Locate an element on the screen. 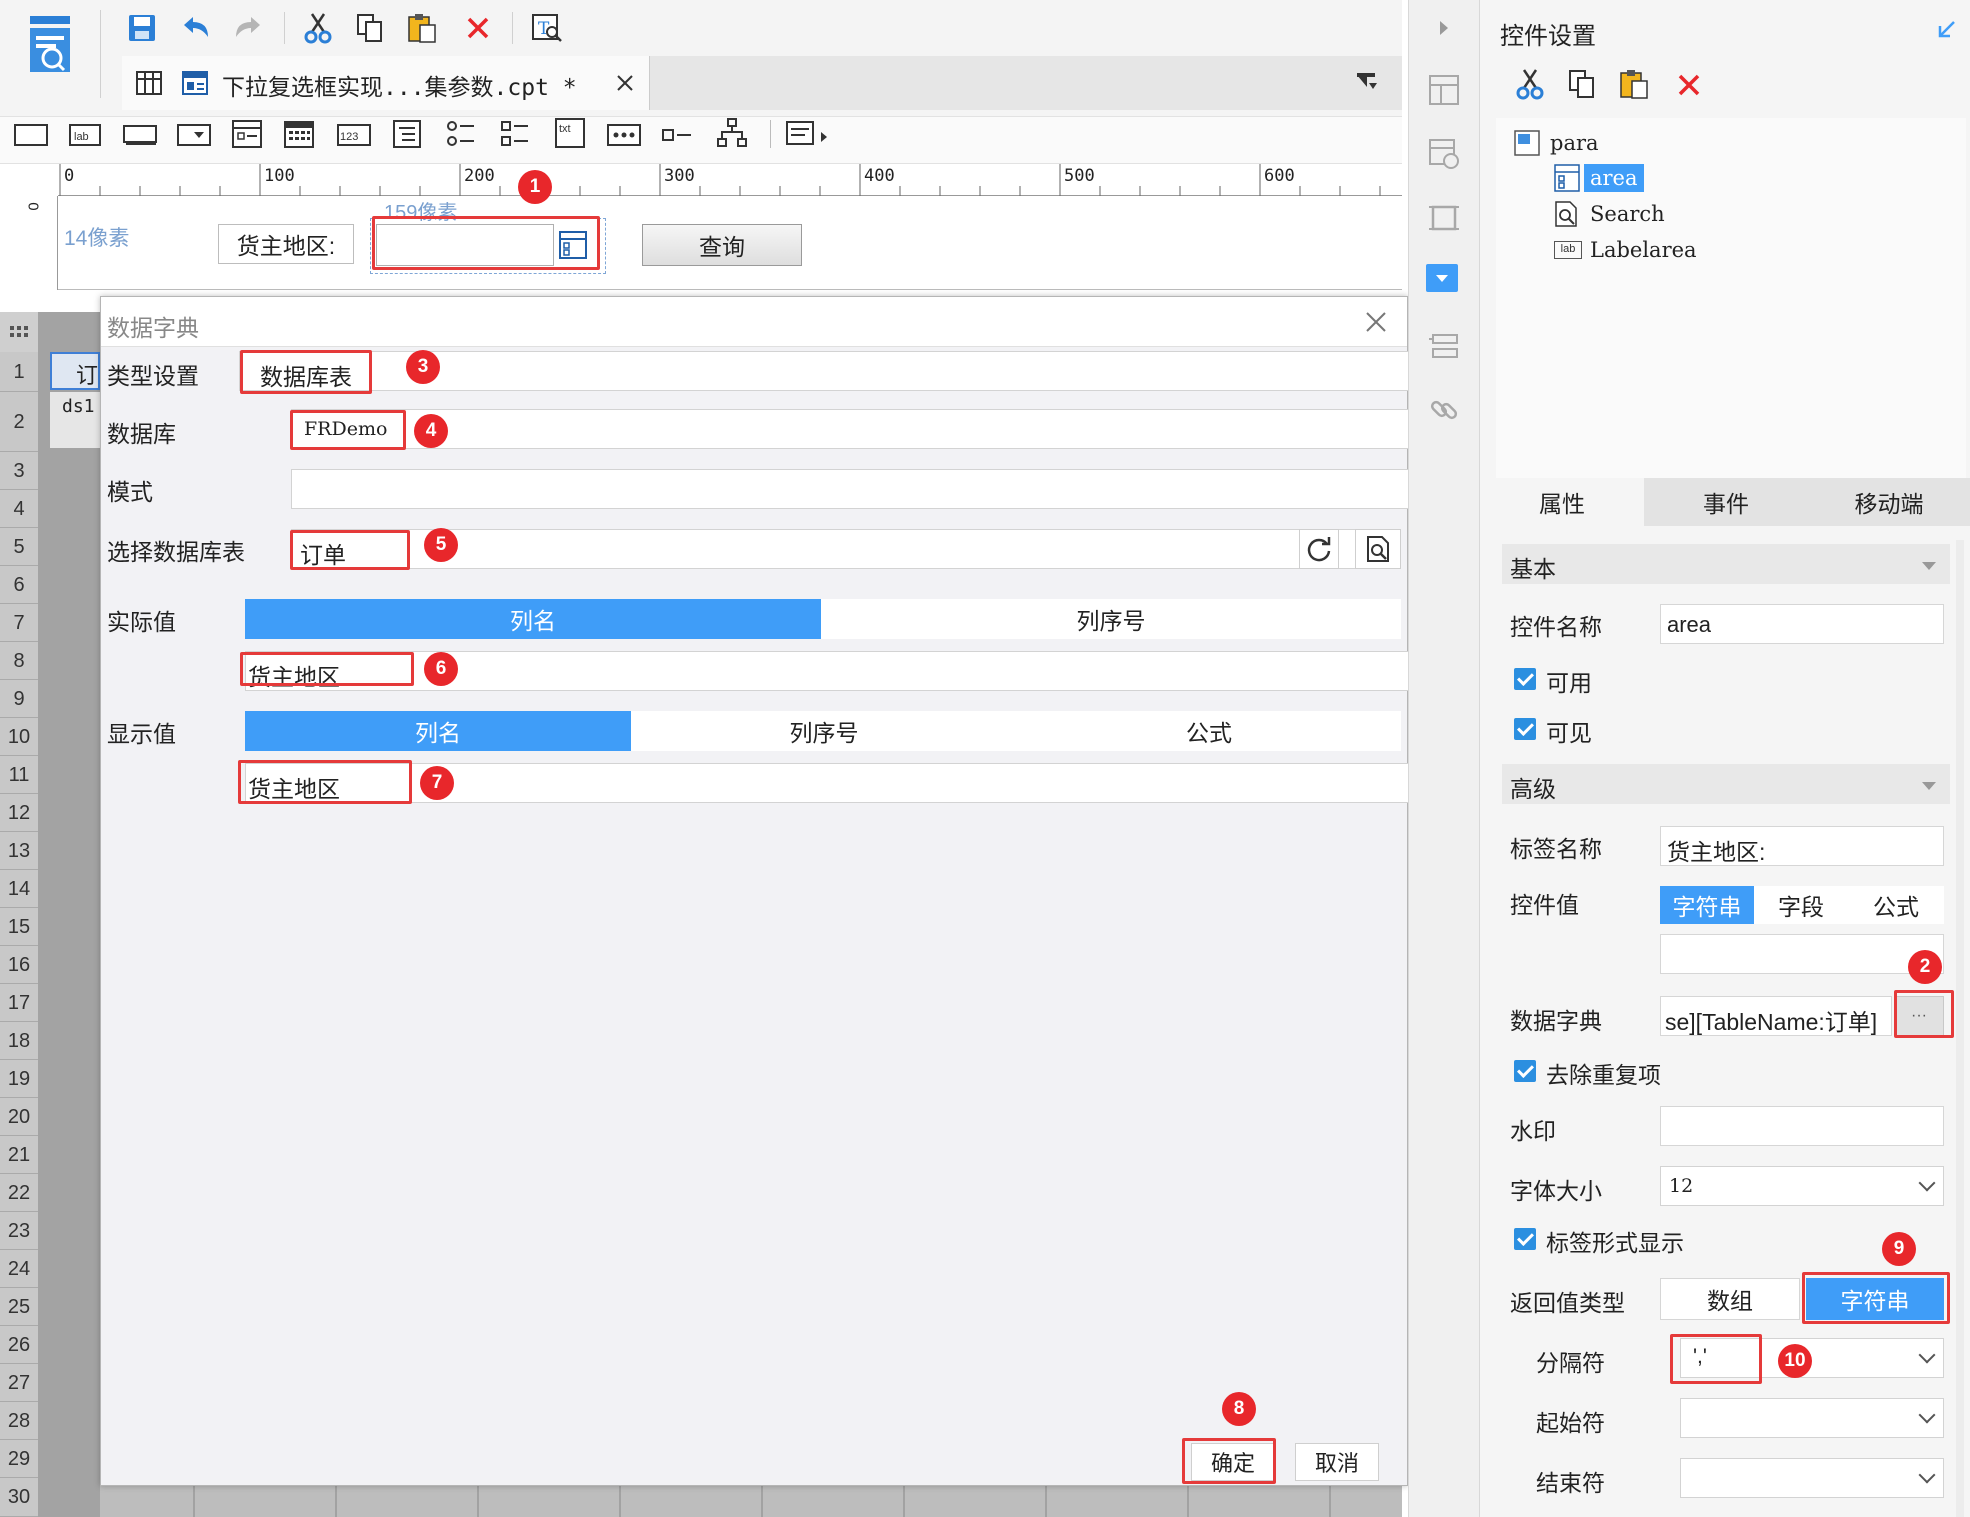 The height and width of the screenshot is (1517, 1970). row-header: 21 is located at coordinates (19, 1155).